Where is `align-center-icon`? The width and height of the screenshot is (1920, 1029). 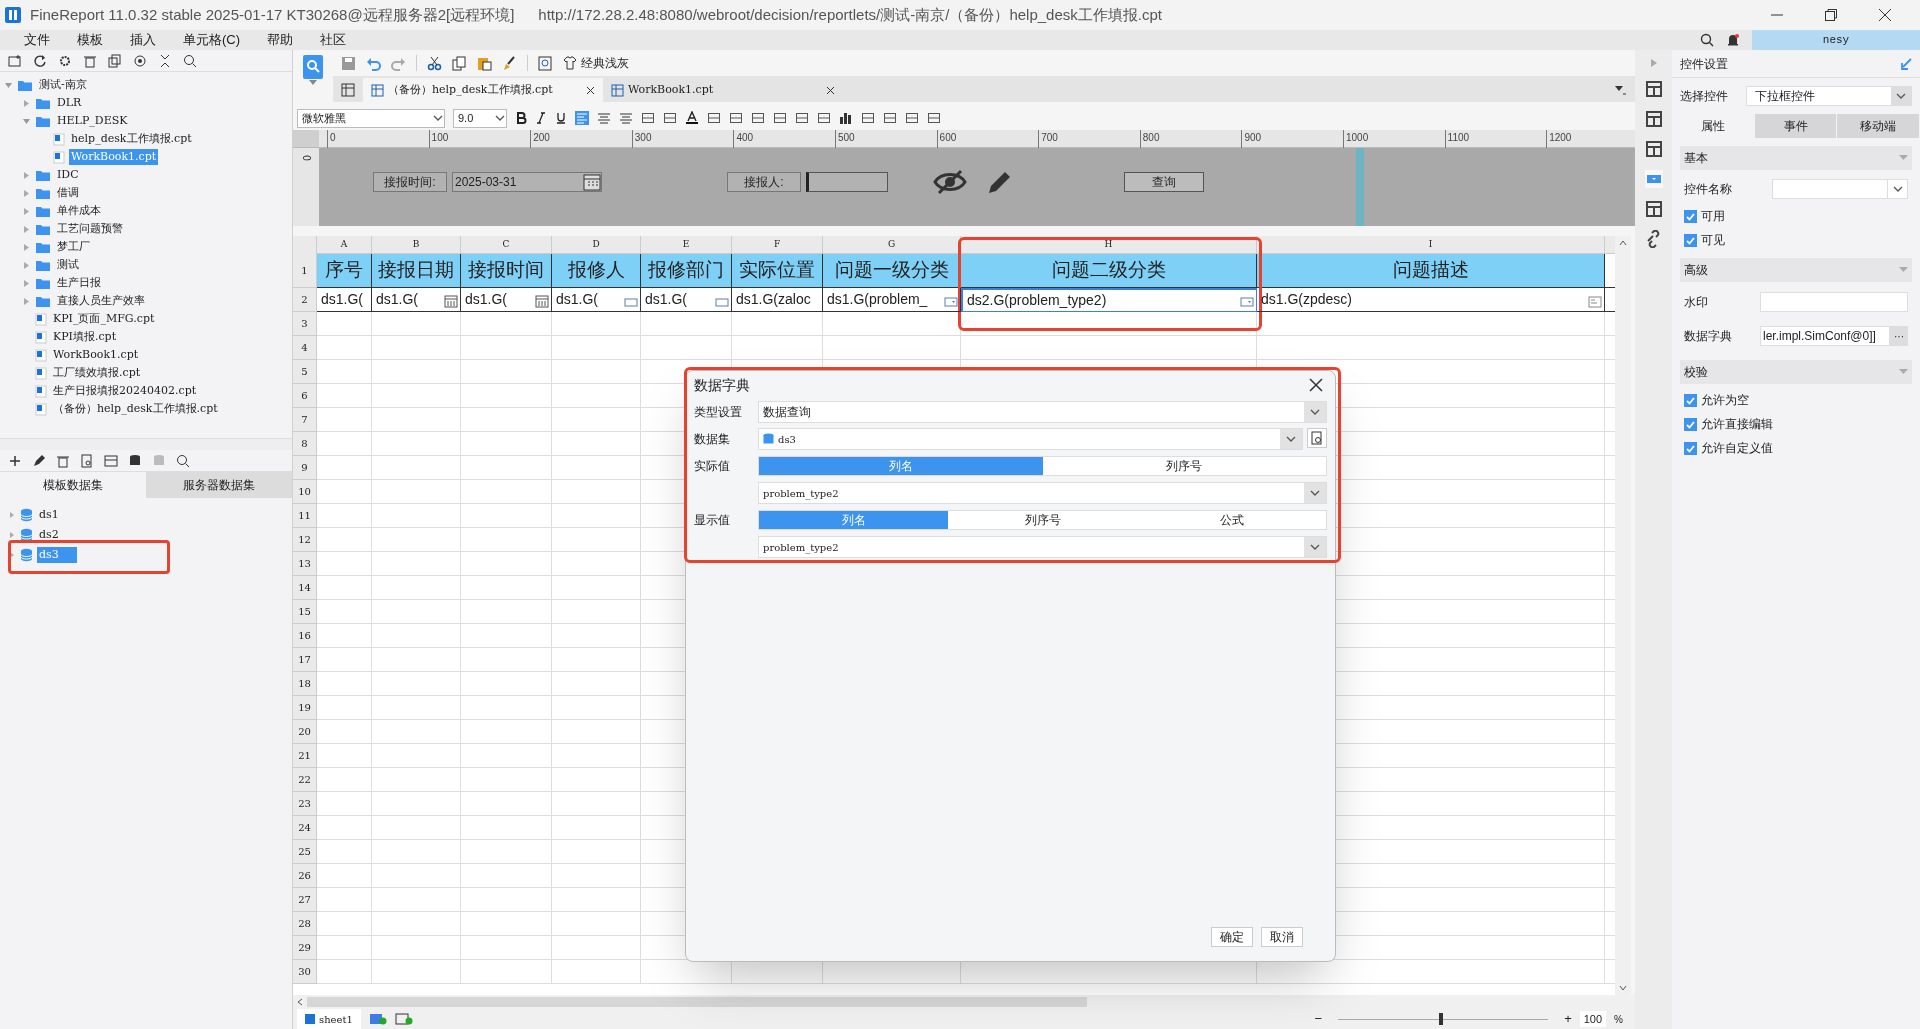
align-center-icon is located at coordinates (604, 118).